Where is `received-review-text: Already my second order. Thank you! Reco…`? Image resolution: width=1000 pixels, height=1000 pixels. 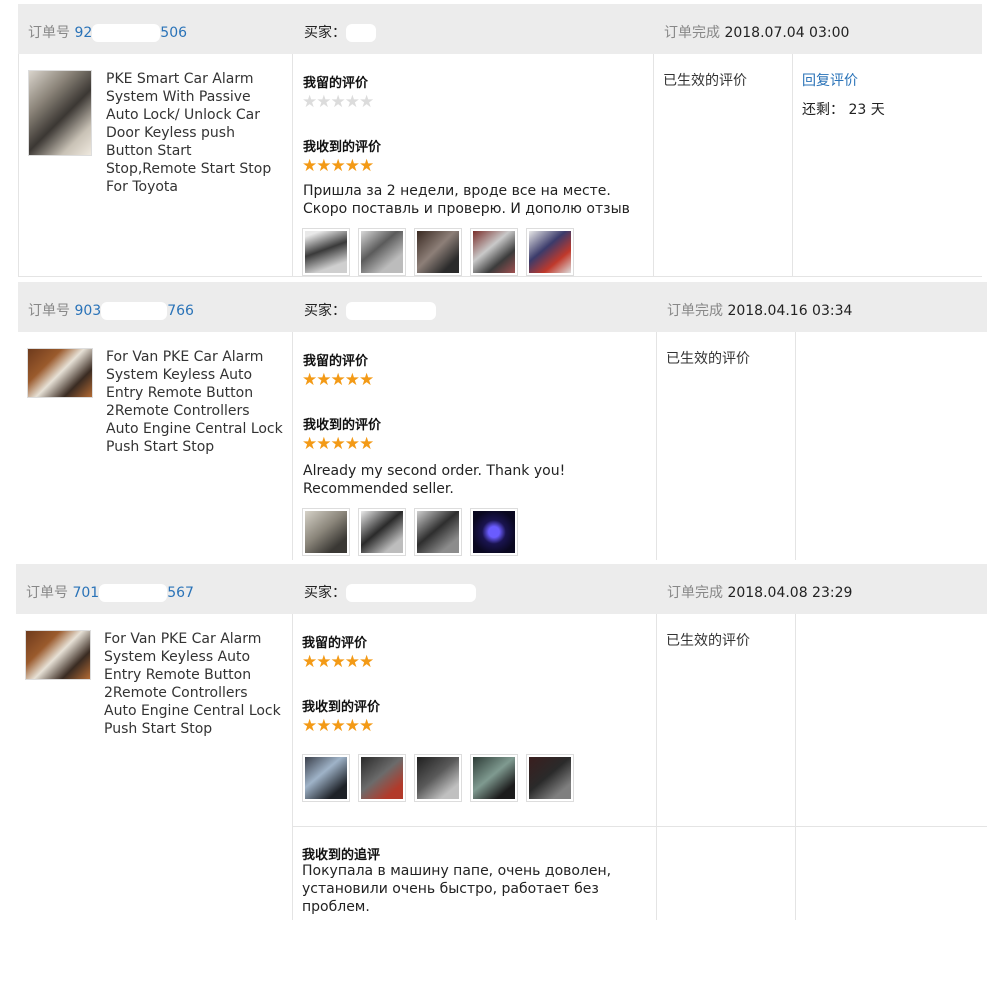 received-review-text: Already my second order. Thank you! Reco… is located at coordinates (434, 480).